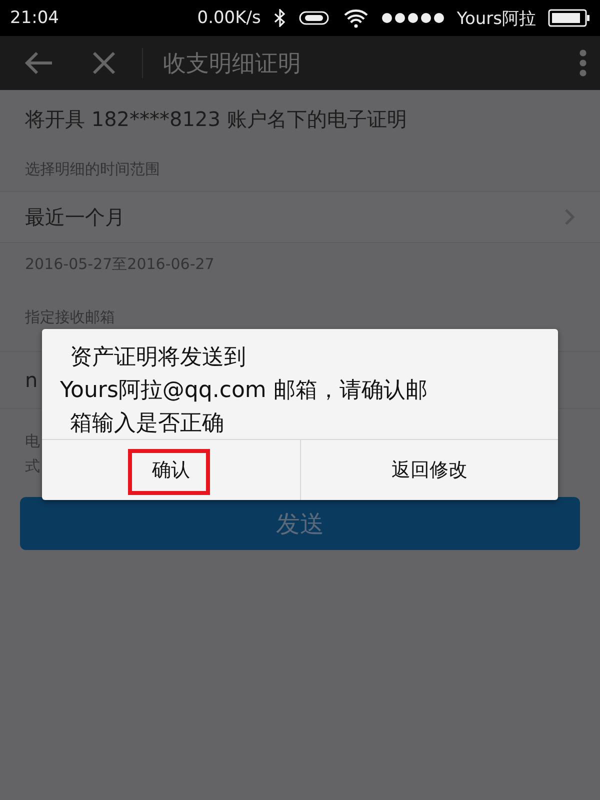  I want to click on more-menu-button, so click(583, 63).